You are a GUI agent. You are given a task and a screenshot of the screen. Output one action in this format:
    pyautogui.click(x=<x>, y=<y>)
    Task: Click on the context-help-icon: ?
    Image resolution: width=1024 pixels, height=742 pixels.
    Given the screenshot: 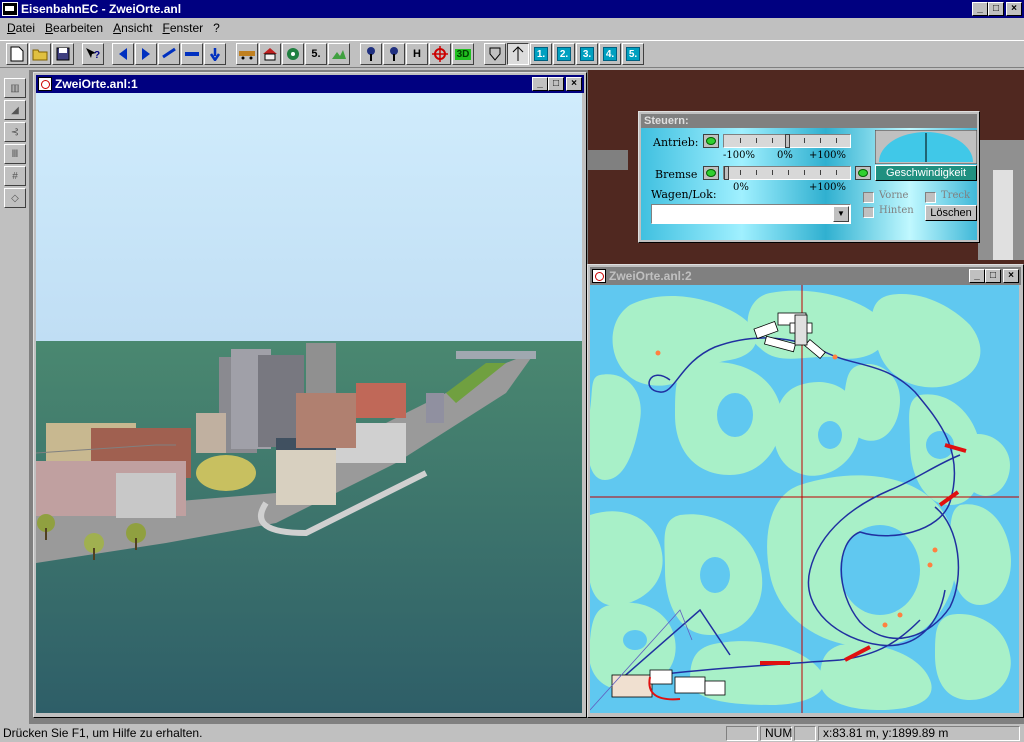 What is the action you would take?
    pyautogui.click(x=93, y=54)
    